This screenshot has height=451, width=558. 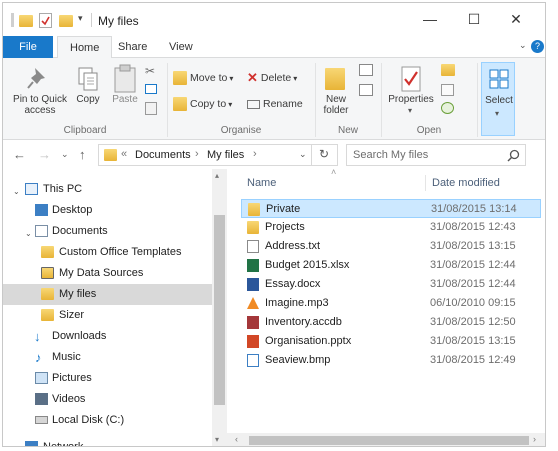 I want to click on new-item-icon, so click(x=366, y=70).